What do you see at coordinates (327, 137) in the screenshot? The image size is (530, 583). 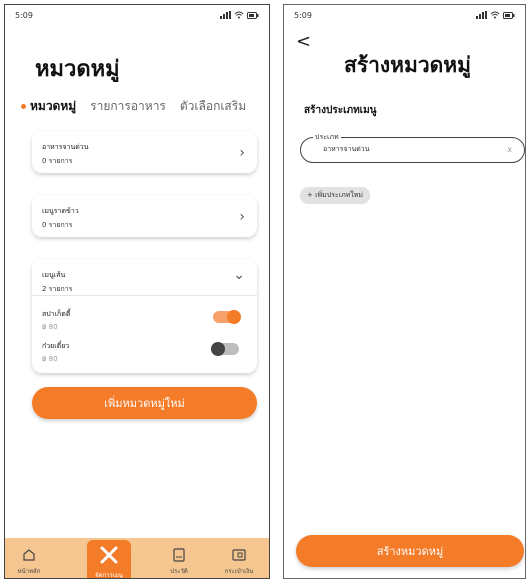 I see `field-label: ประเภท` at bounding box center [327, 137].